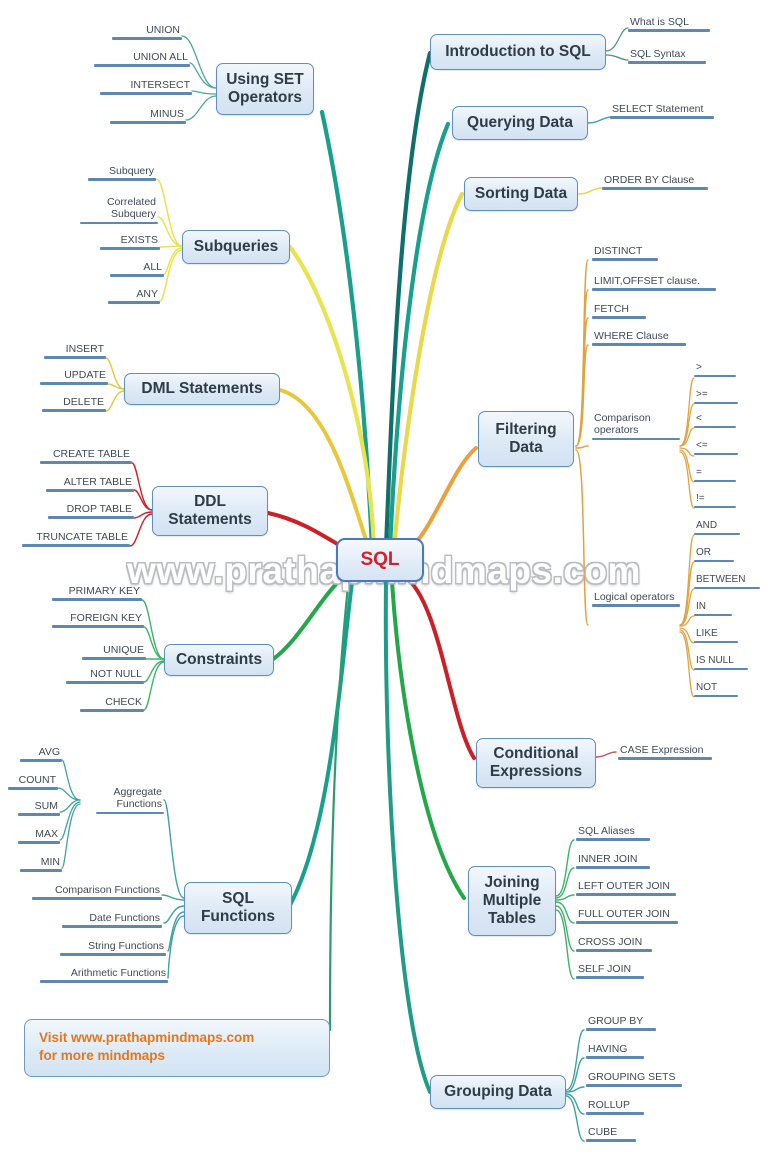  I want to click on leaf-alter-table: ALTER TABLE, so click(90, 485).